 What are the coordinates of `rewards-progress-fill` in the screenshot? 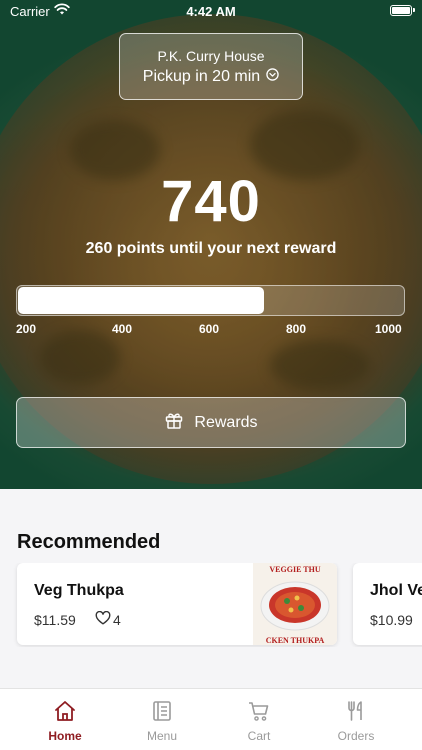 It's located at (141, 300).